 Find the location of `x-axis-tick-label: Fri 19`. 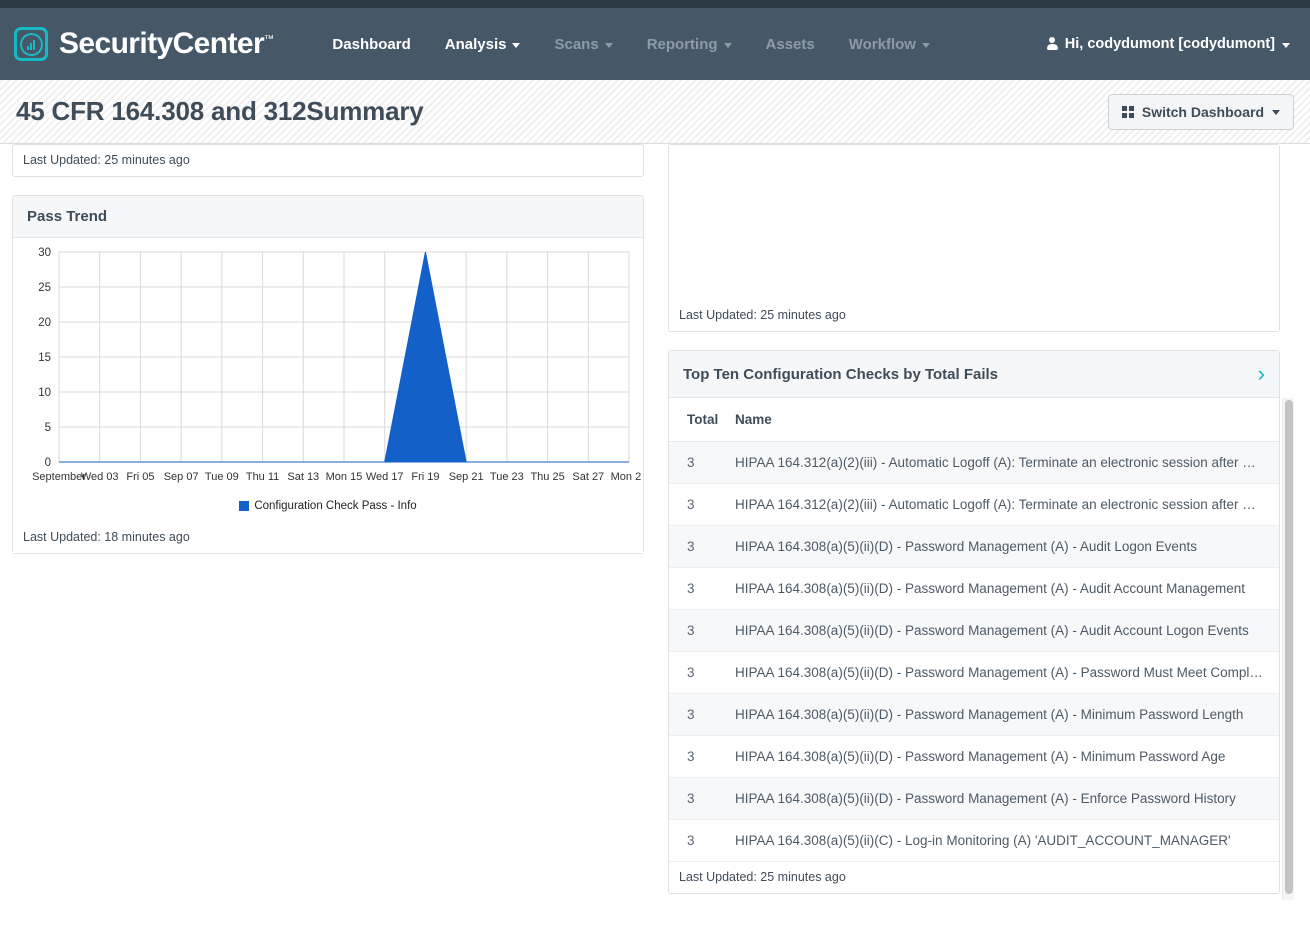

x-axis-tick-label: Fri 19 is located at coordinates (425, 477).